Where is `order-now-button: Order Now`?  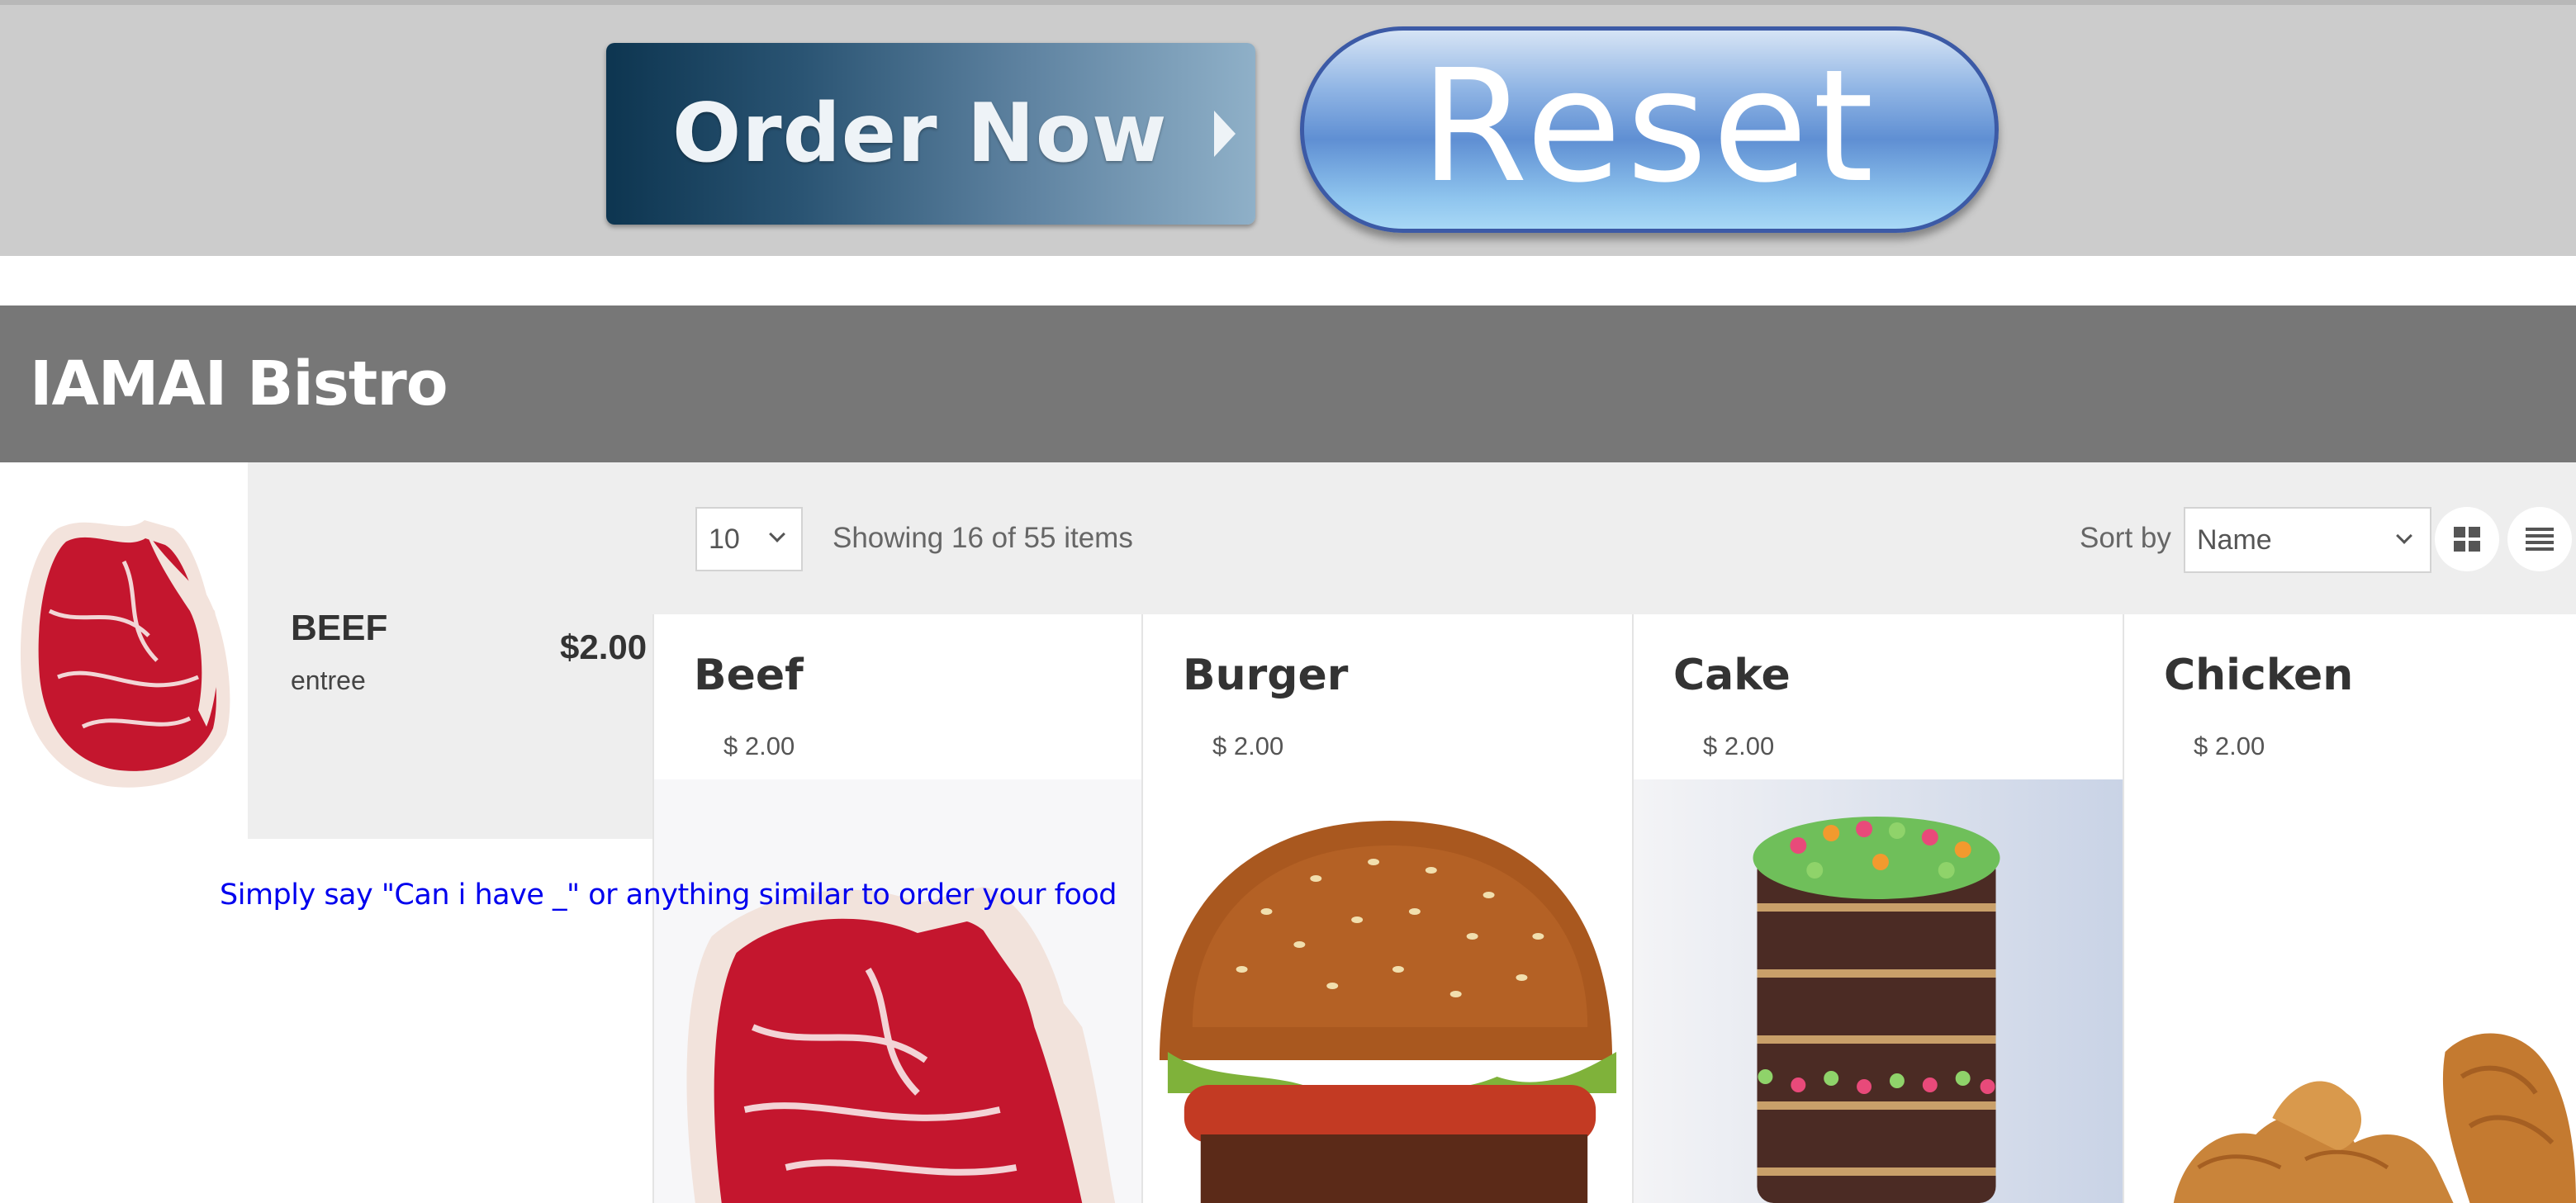
order-now-button: Order Now is located at coordinates (930, 134).